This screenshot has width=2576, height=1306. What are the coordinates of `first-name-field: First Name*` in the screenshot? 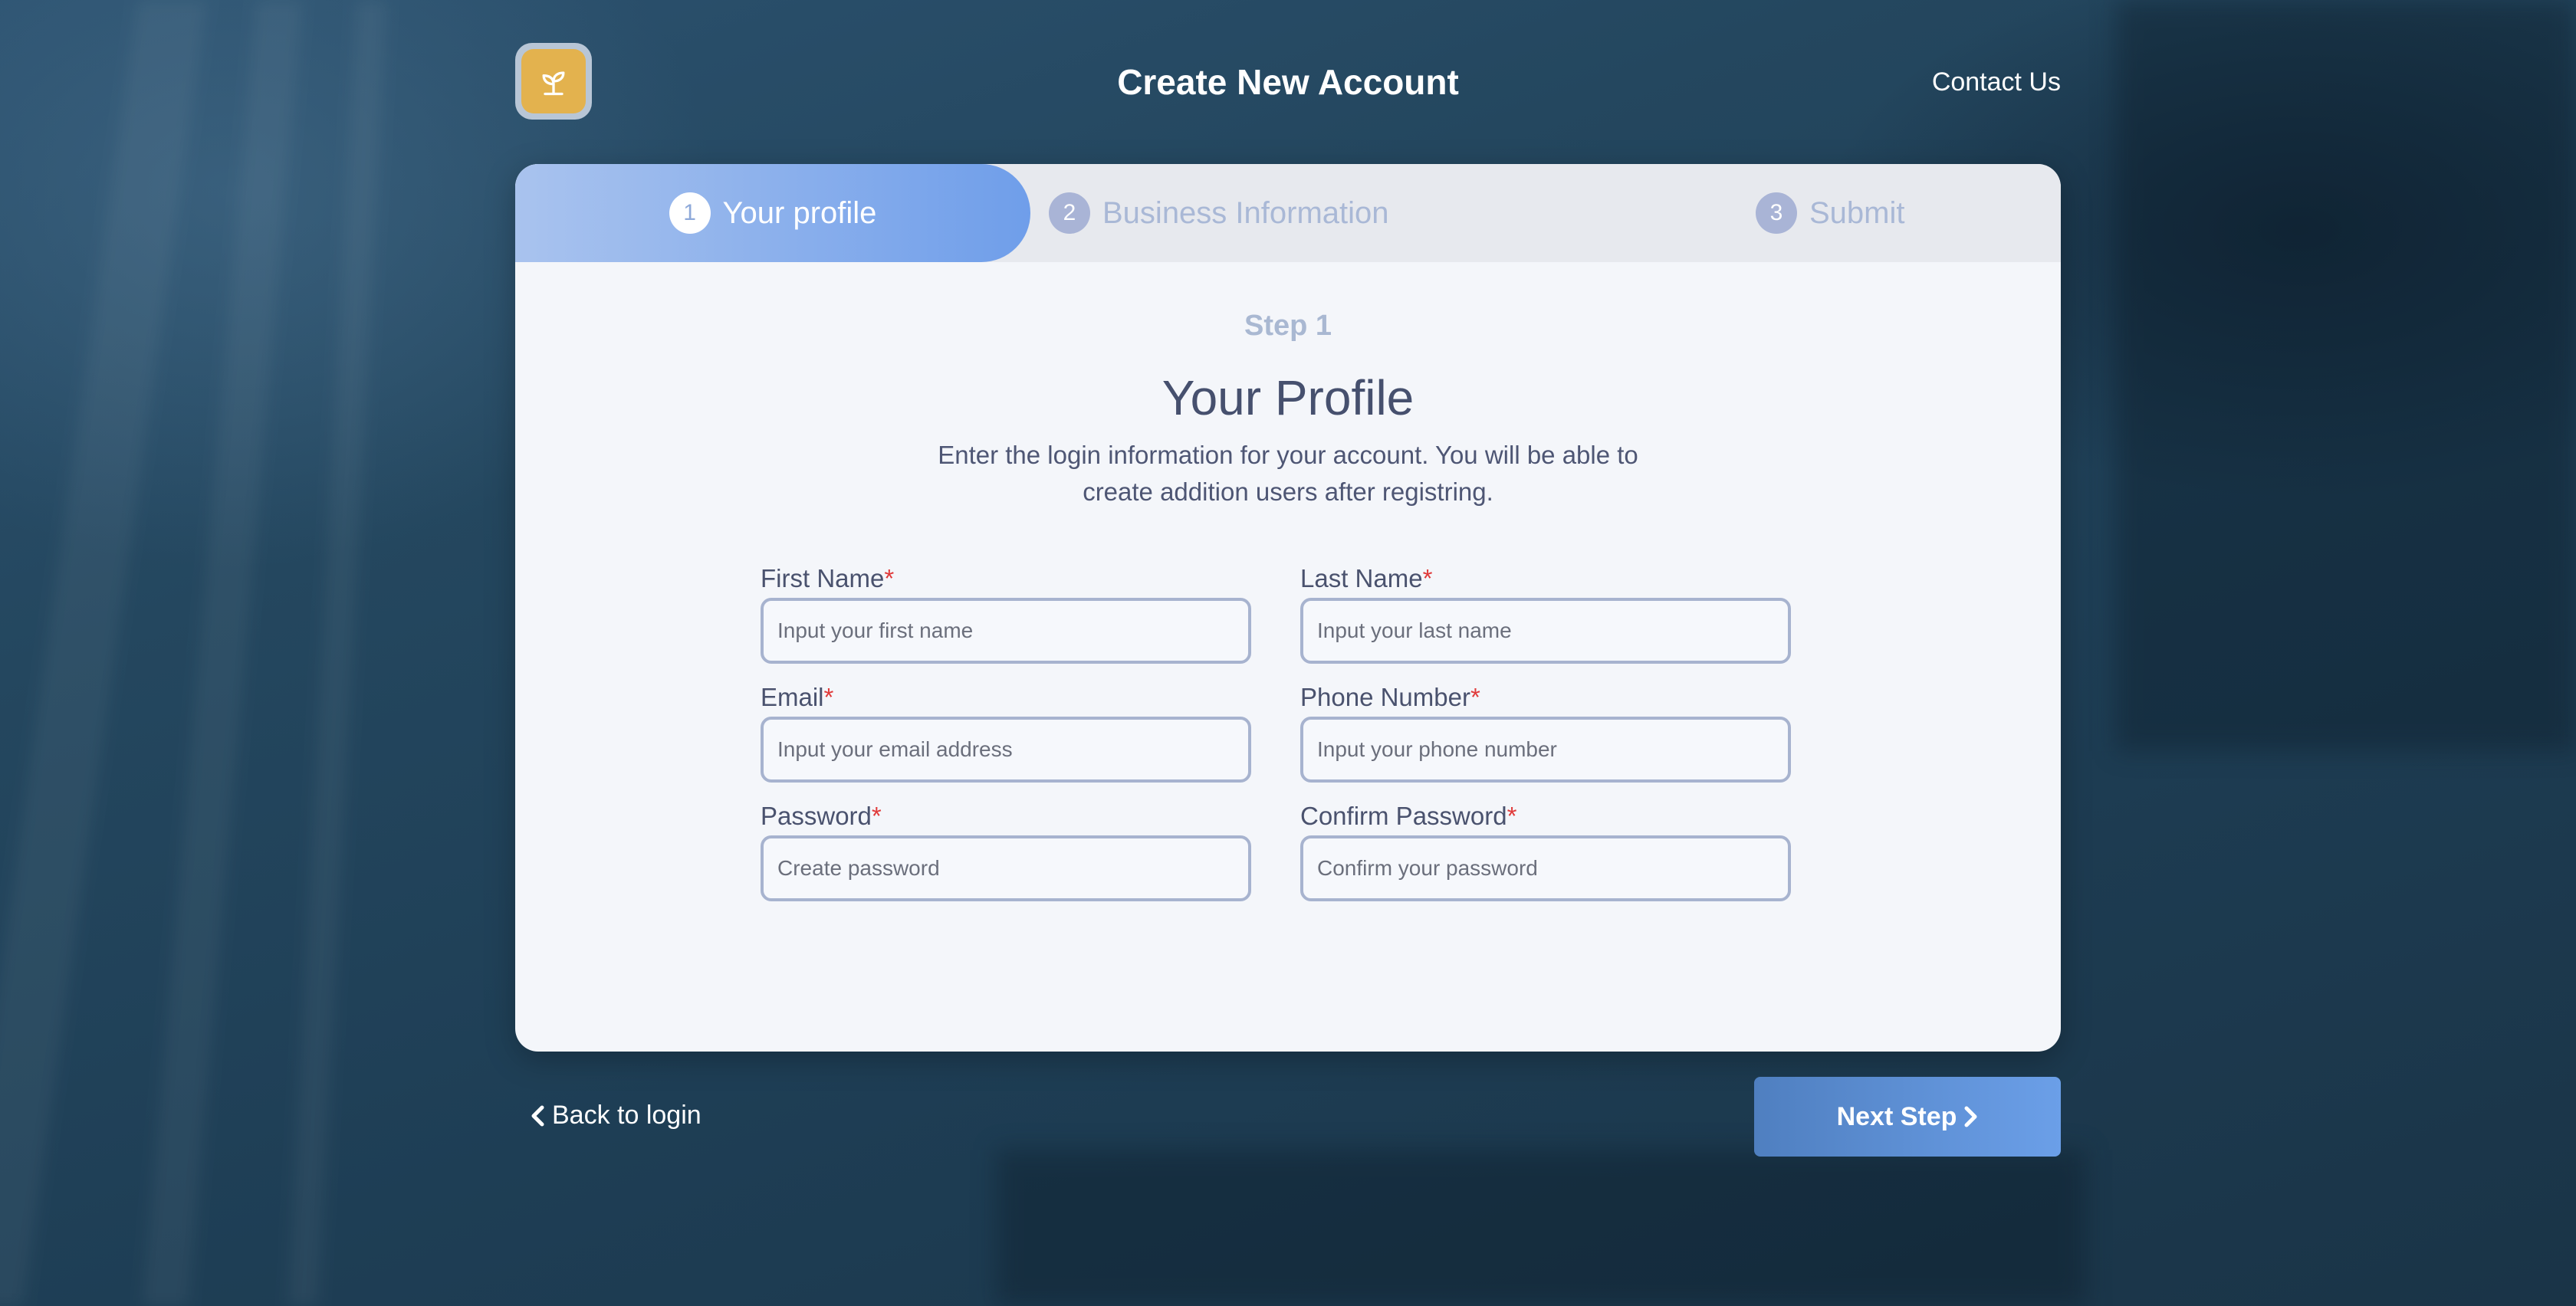 It's located at (1006, 613).